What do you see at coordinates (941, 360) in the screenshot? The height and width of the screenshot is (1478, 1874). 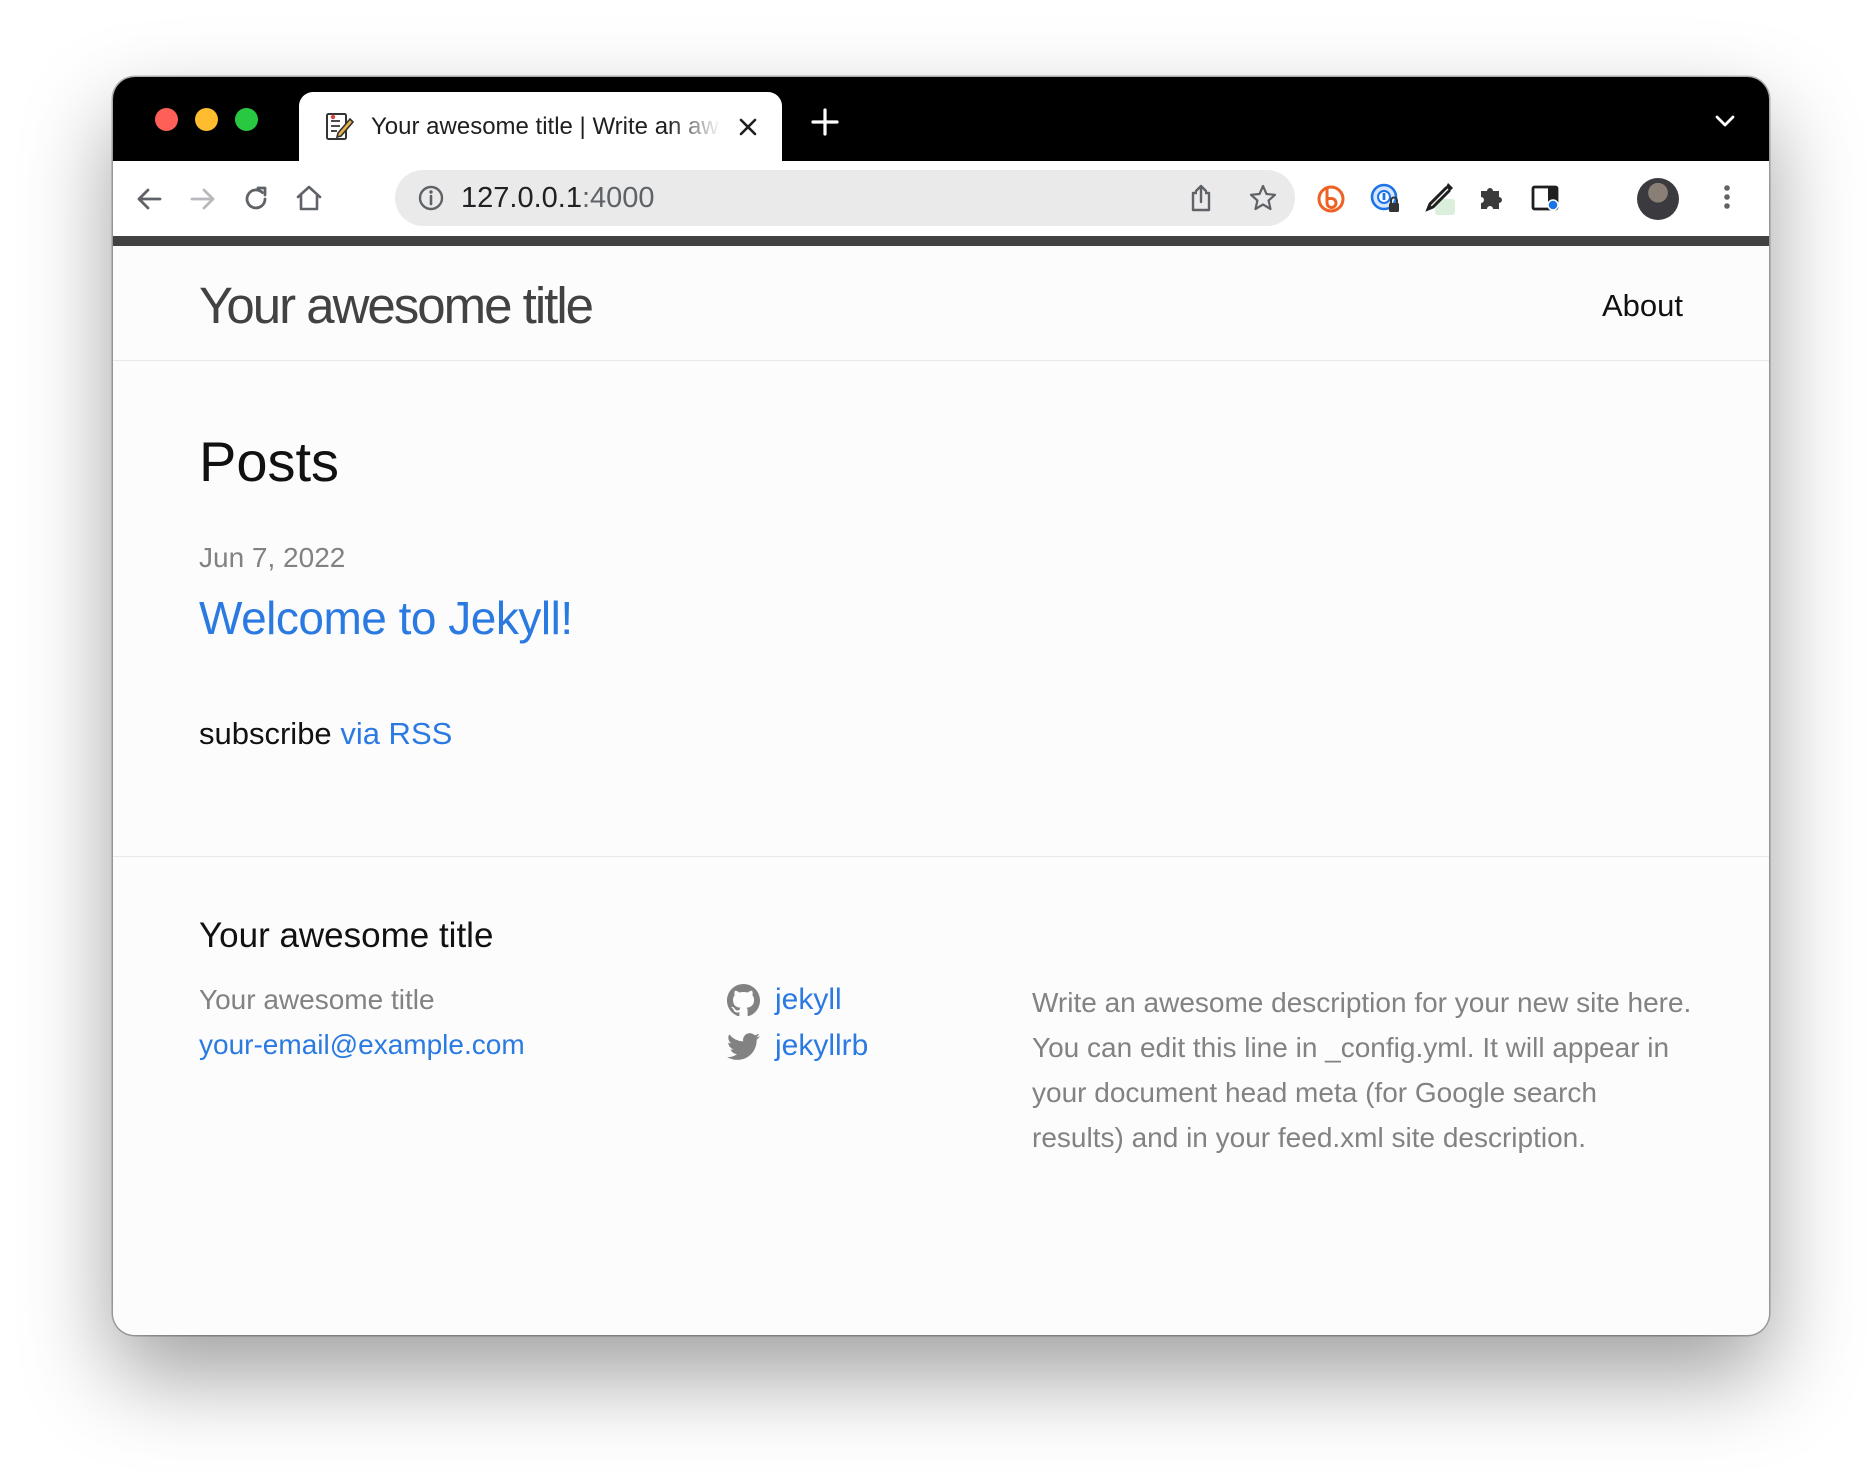 I see `header-divider` at bounding box center [941, 360].